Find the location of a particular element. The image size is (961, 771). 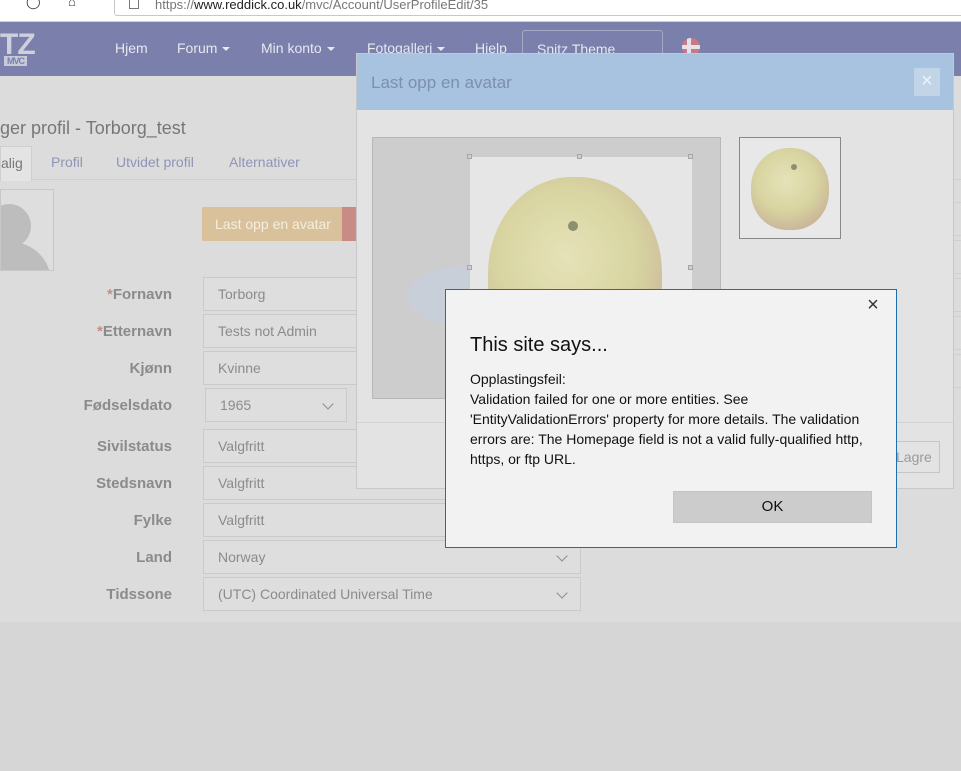

upload-avatar-button: Last opp en avatar is located at coordinates (272, 224).